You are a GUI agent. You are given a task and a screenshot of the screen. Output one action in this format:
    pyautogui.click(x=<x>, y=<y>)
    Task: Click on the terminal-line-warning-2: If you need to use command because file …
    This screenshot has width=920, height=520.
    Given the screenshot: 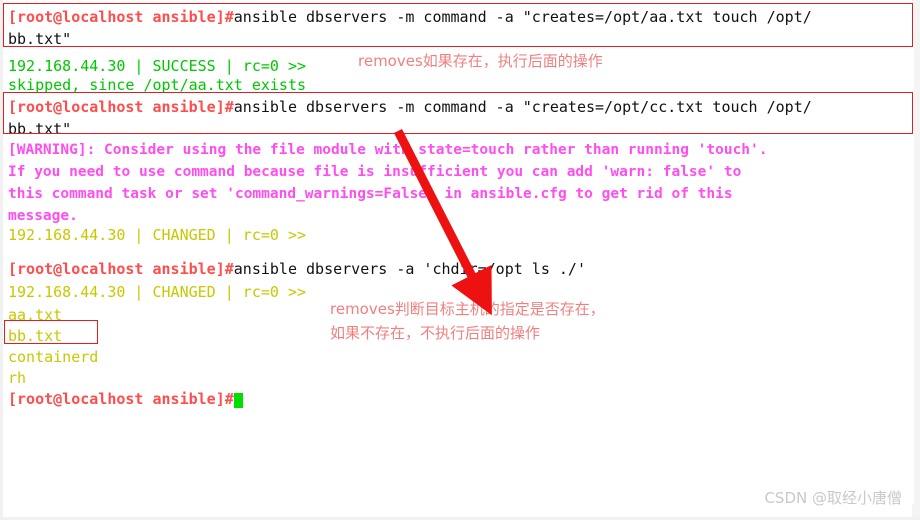 What is the action you would take?
    pyautogui.click(x=375, y=172)
    